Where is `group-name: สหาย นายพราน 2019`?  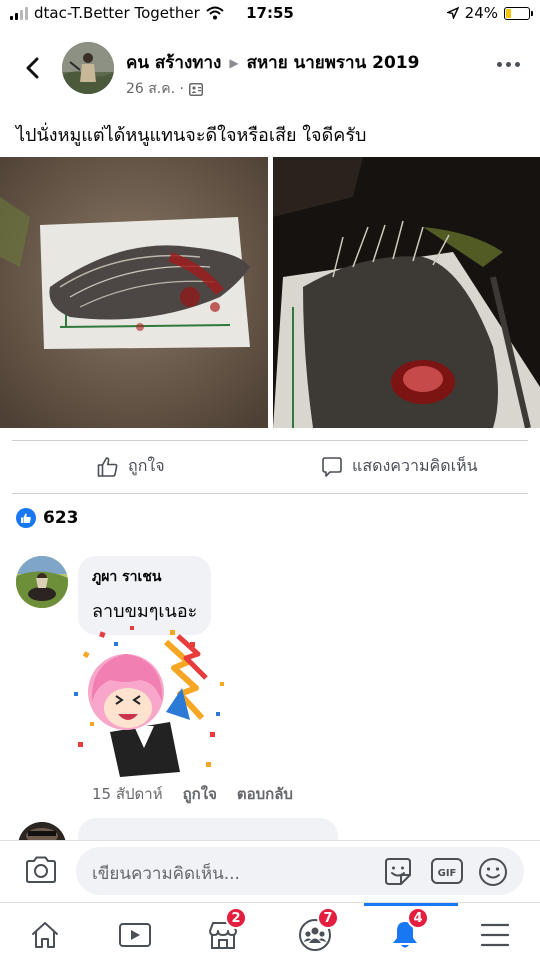 group-name: สหาย นายพราน 2019 is located at coordinates (333, 62).